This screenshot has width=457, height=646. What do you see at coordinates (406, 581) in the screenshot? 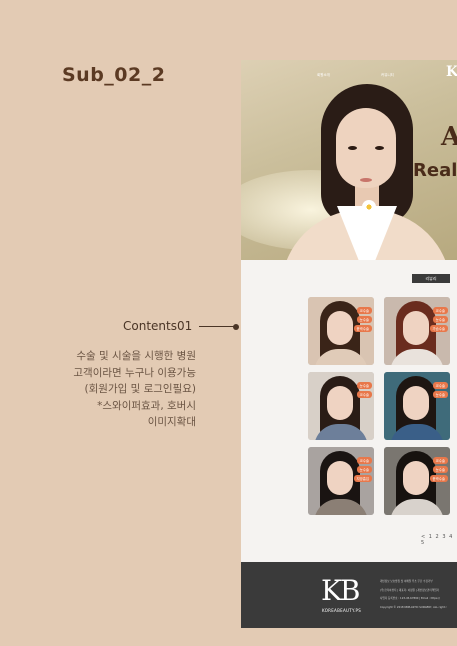
I see `footer-info-line: 개인정보 보호방침 및 이메일 주소 무단 수집거부` at bounding box center [406, 581].